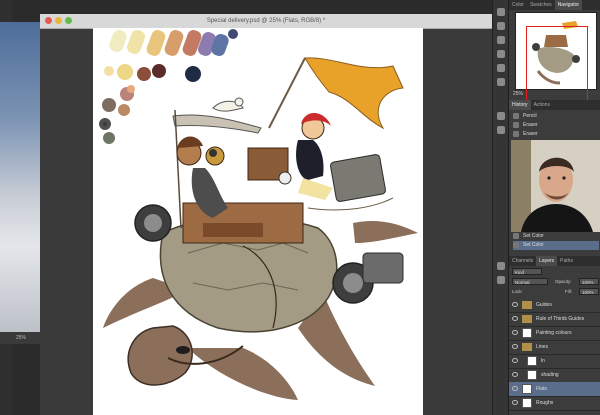 Image resolution: width=600 pixels, height=415 pixels. Describe the element at coordinates (530, 281) in the screenshot. I see `blend-mode-dropdown: Normal` at that location.